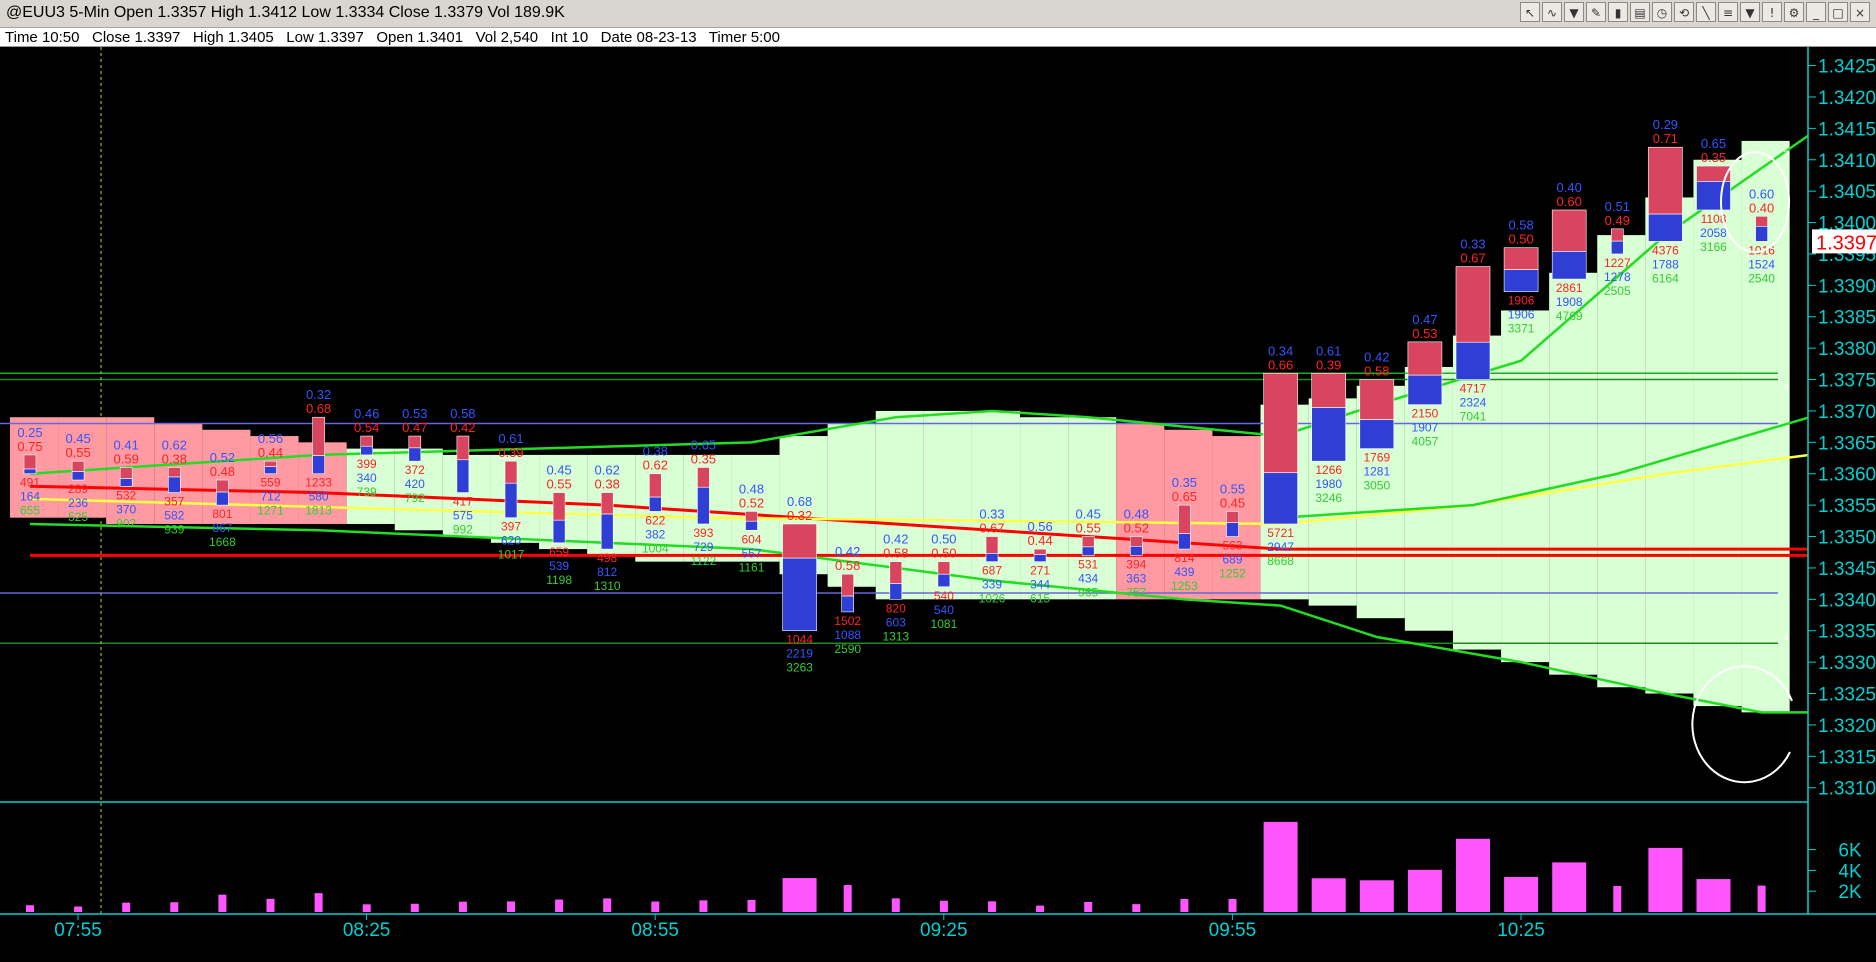 This screenshot has height=962, width=1876. Describe the element at coordinates (1838, 12) in the screenshot. I see `restore-icon: □` at that location.